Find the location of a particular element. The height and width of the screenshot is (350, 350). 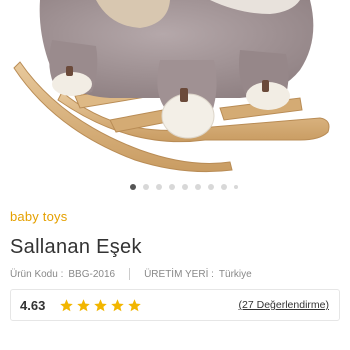

rating-summary: 4.63 (27 Değerlendirme) is located at coordinates (175, 305).